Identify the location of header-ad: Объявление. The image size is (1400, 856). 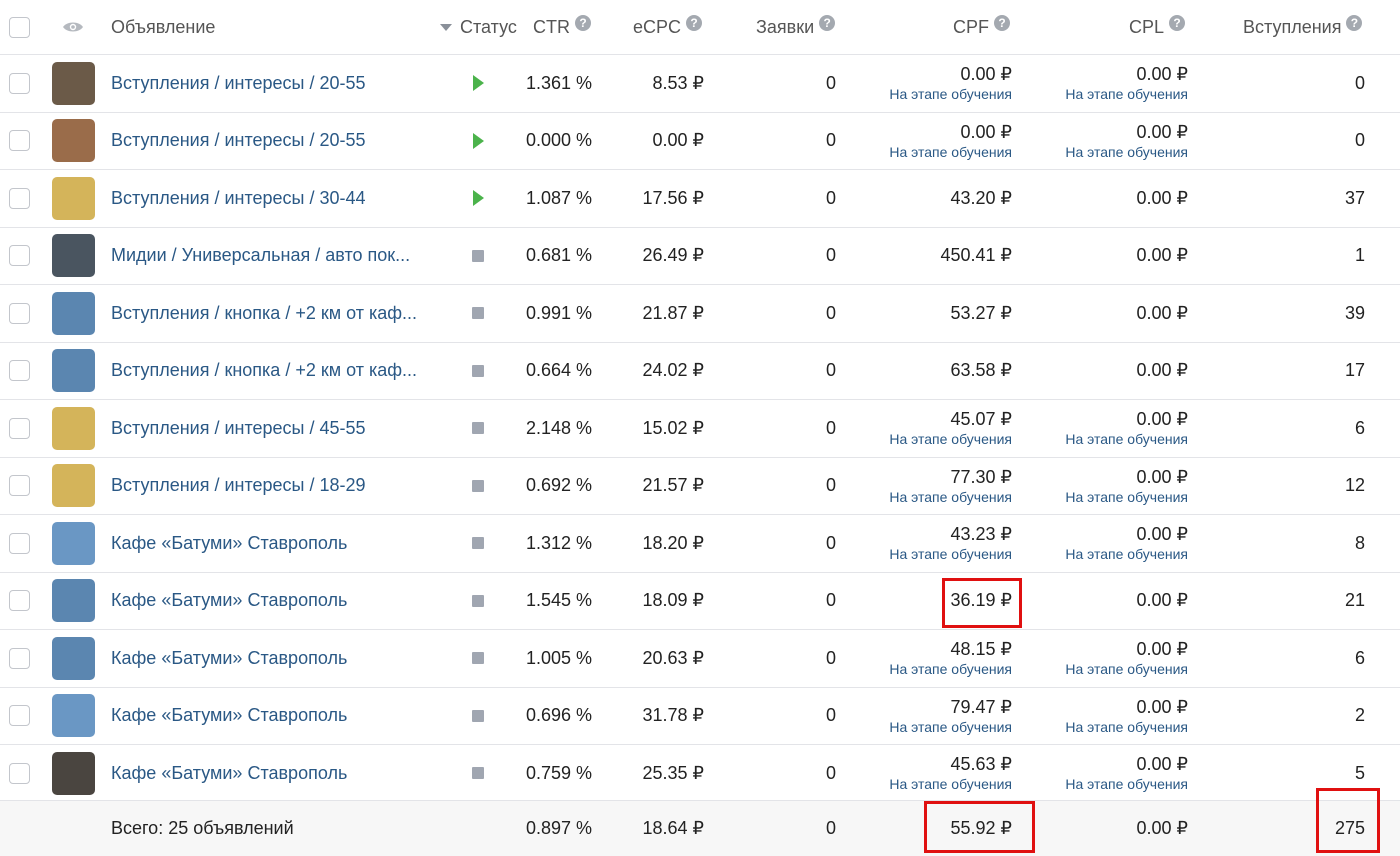
(271, 27).